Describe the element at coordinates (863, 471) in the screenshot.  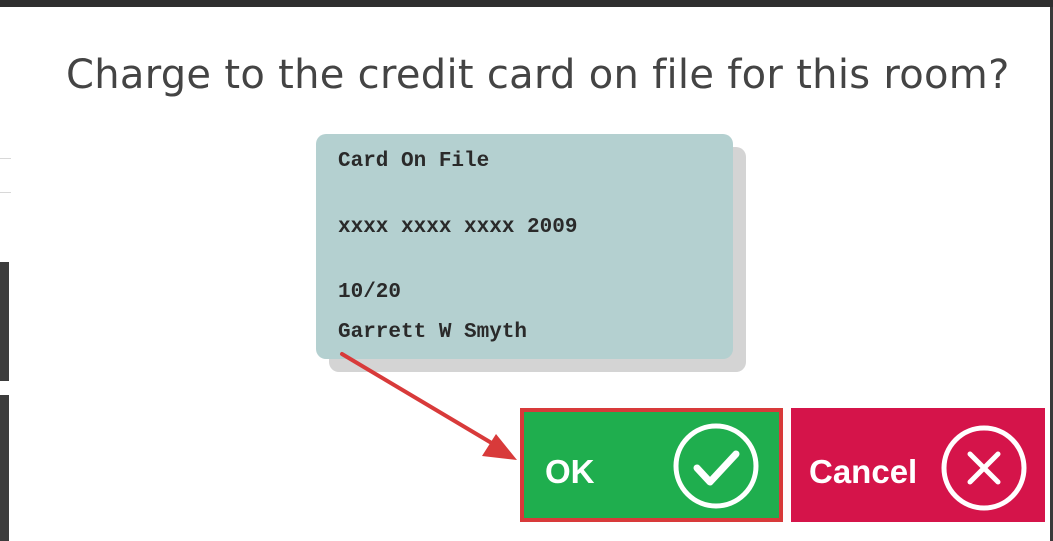
I see `cancel-button-label: Cancel` at that location.